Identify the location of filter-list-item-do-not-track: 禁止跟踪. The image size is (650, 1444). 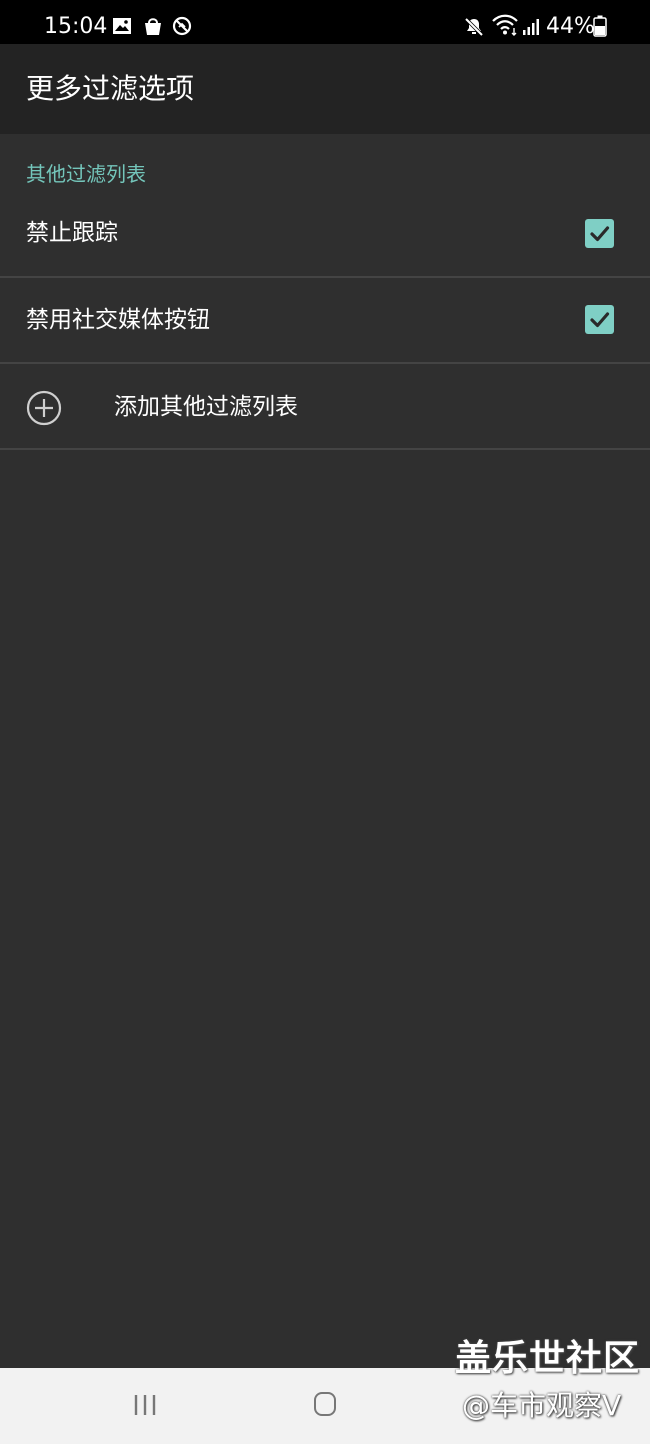
(325, 235).